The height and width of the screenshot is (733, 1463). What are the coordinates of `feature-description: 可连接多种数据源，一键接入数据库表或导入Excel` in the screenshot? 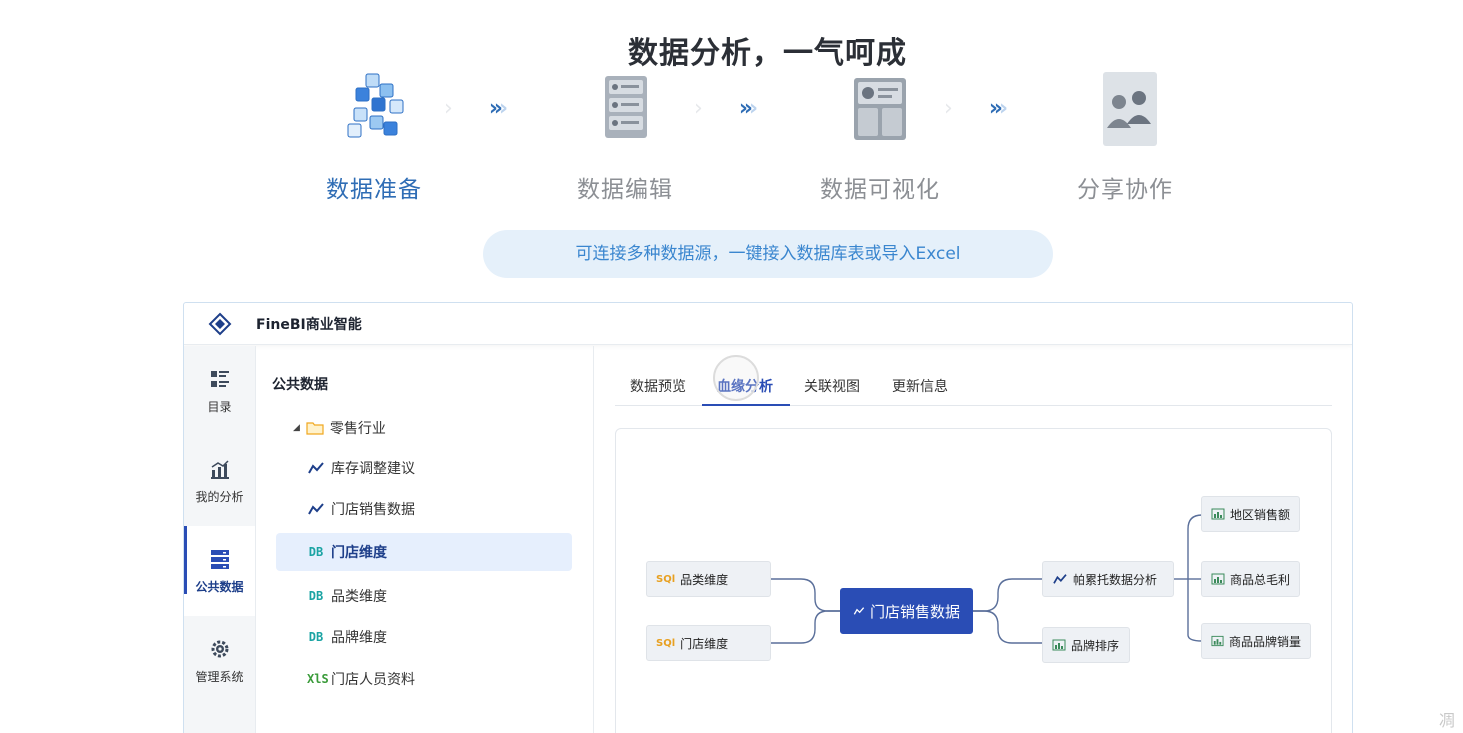 It's located at (768, 254).